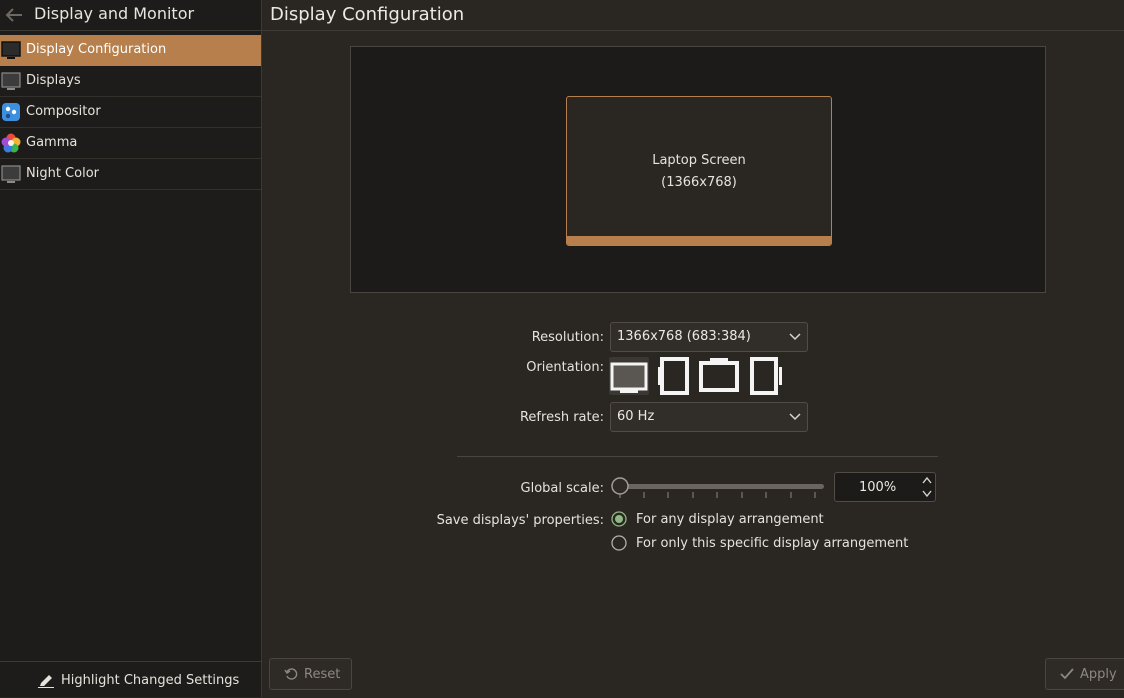  Describe the element at coordinates (619, 519) in the screenshot. I see `radio-any-arrangement` at that location.